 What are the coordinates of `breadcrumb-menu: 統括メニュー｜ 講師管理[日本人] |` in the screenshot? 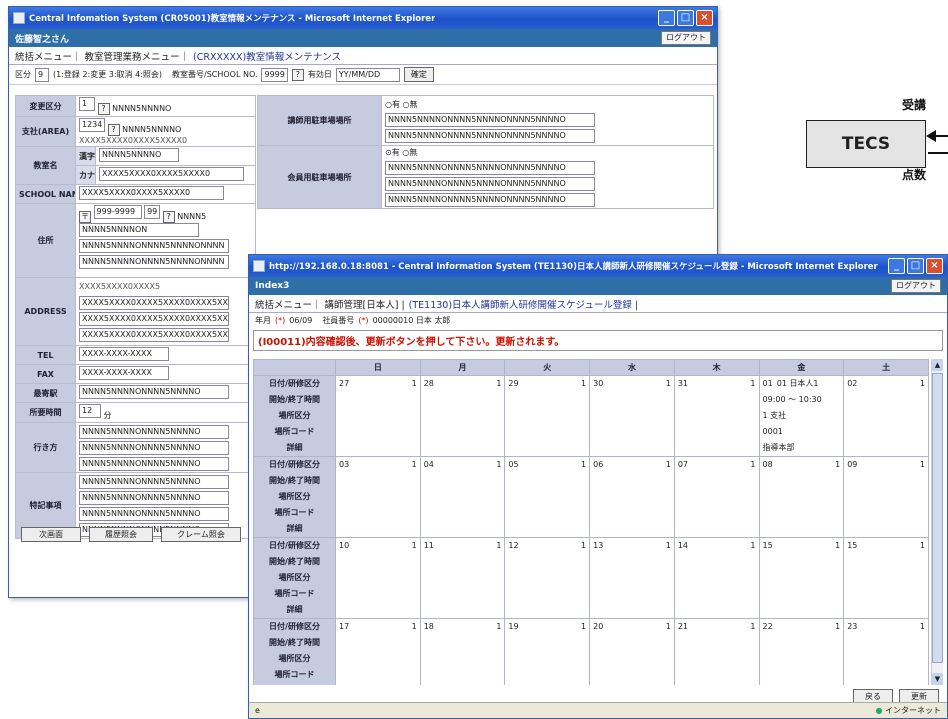 It's located at (330, 304).